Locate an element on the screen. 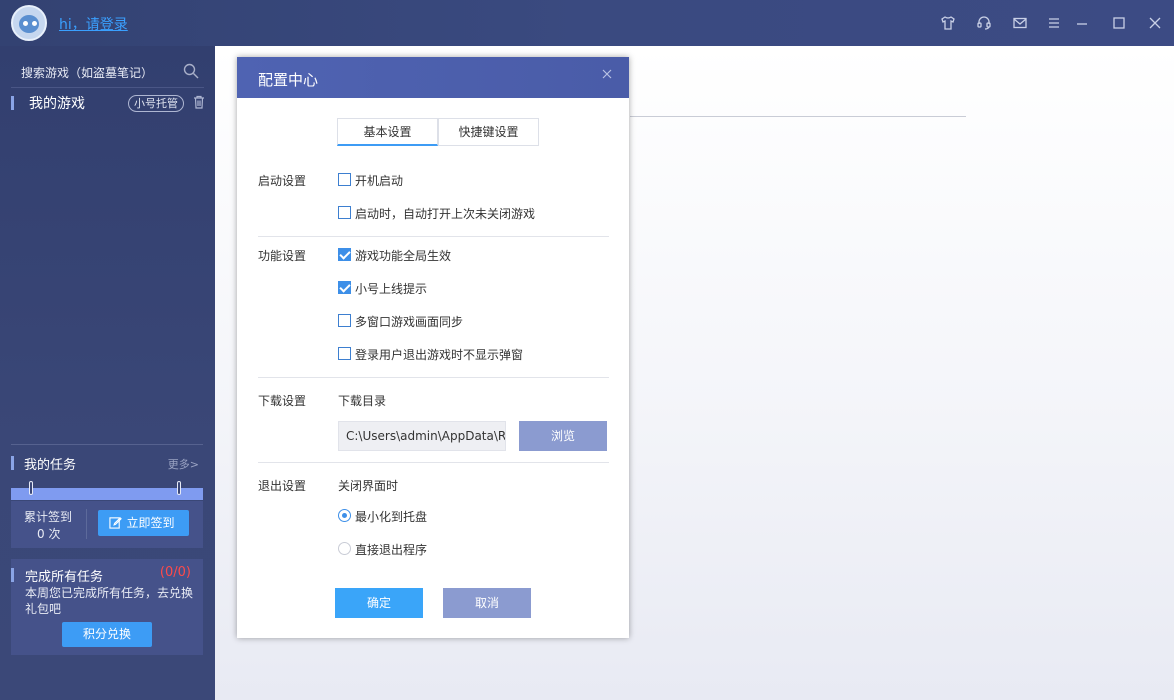 The width and height of the screenshot is (1174, 700). all-tasks-panel: 完成所有任务 (0/0) 本周您已完成所有任务，去兑换礼包吧 积分兑换 is located at coordinates (107, 607).